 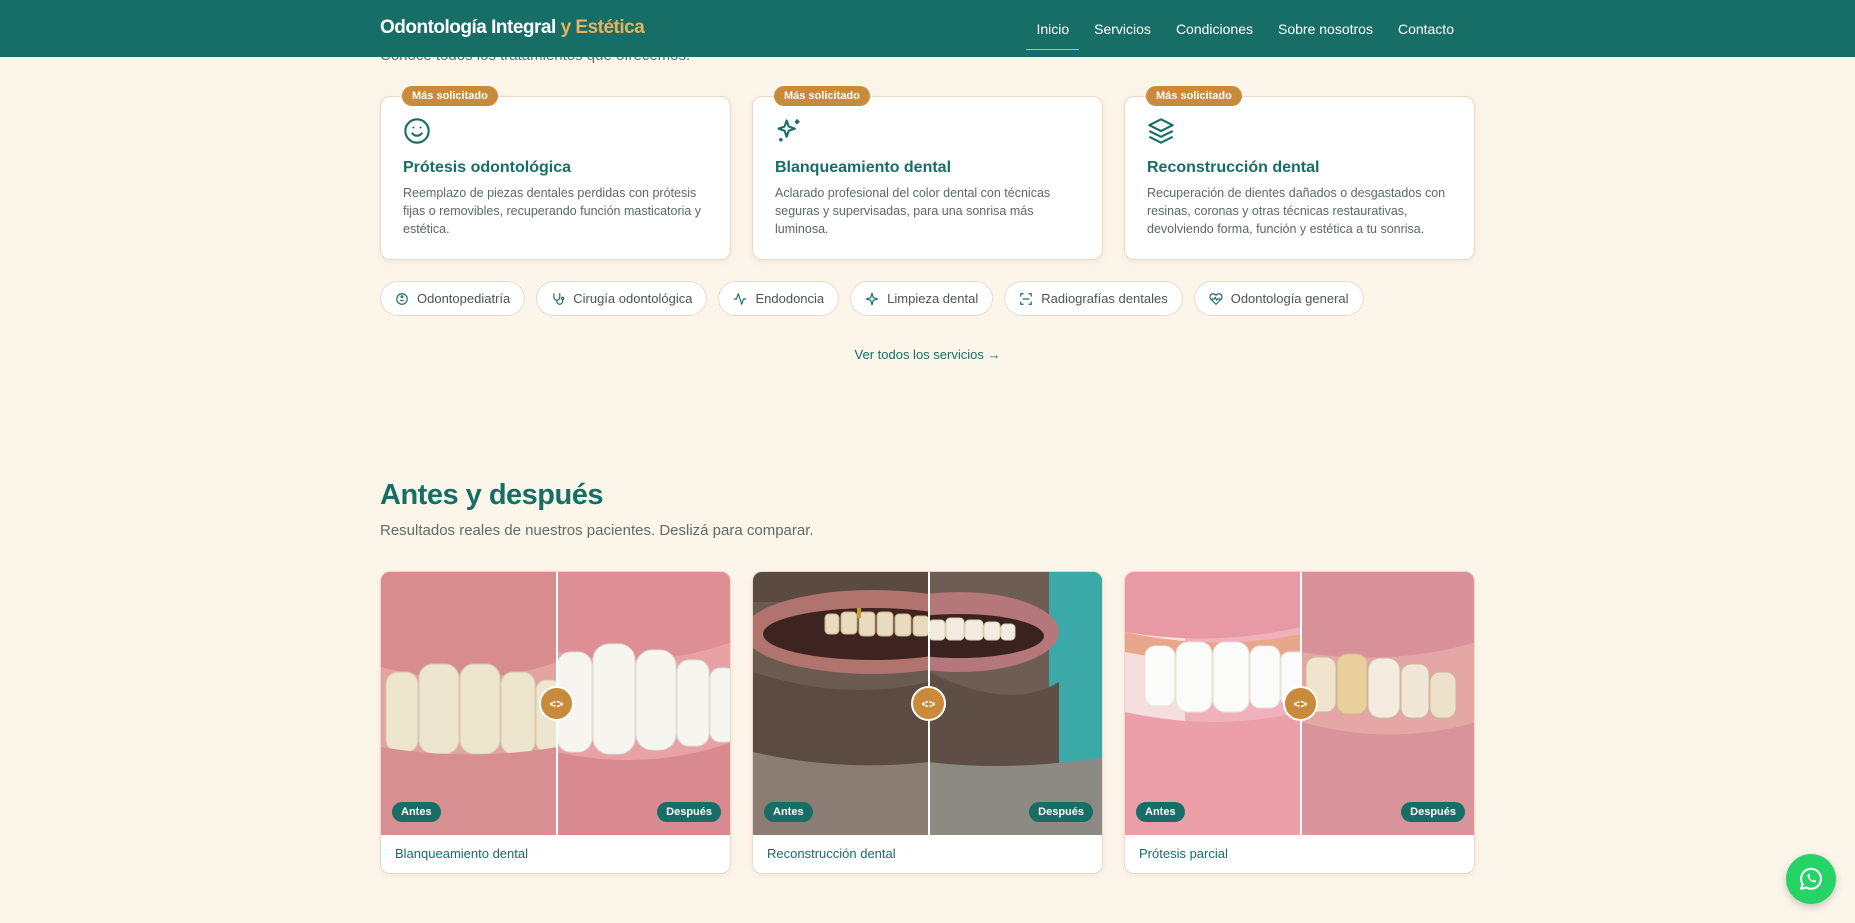 I want to click on case-caption: Reconstrucción dental, so click(x=831, y=853).